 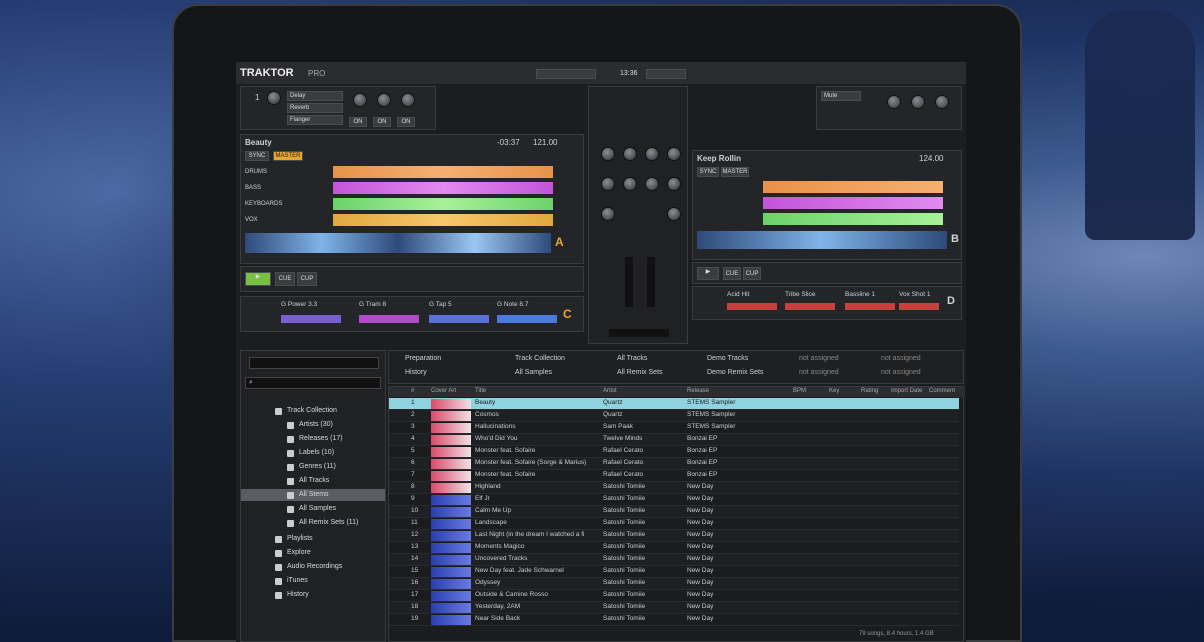 I want to click on deck-b-overview, so click(x=822, y=240).